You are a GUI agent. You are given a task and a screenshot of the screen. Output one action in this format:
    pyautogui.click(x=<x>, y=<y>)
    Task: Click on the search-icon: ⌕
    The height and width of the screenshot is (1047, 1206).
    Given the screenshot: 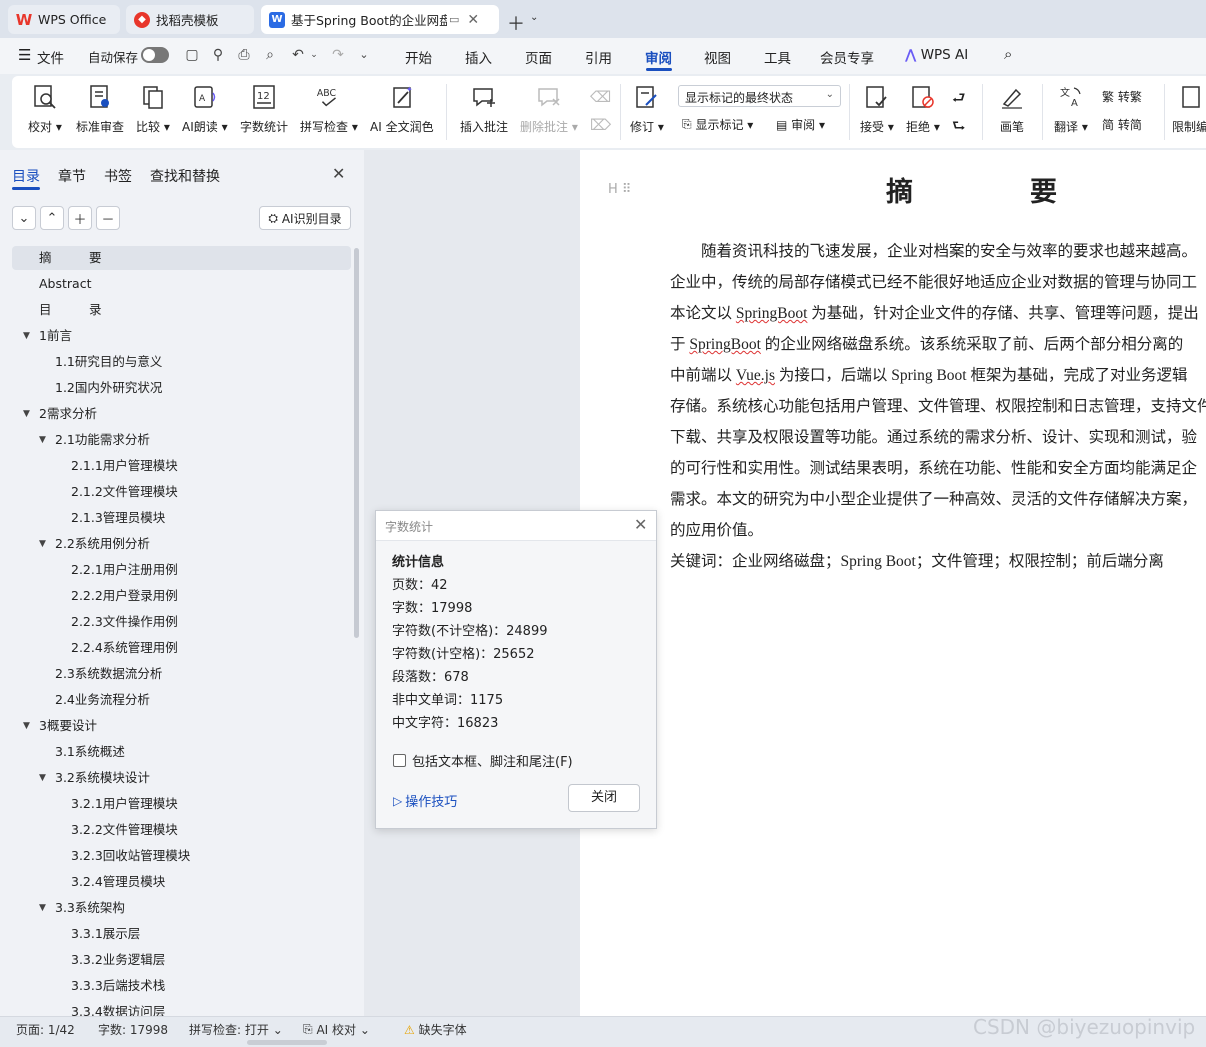 What is the action you would take?
    pyautogui.click(x=1008, y=54)
    